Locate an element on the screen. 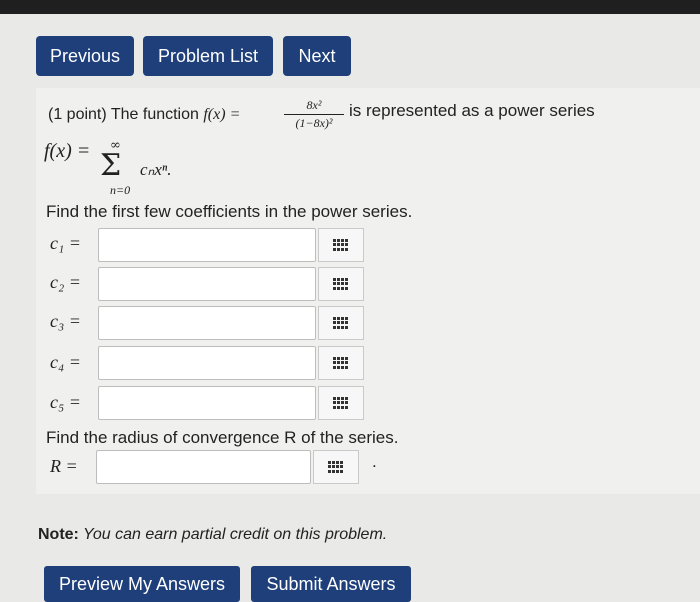  fraction-numerator: 8x² is located at coordinates (314, 106).